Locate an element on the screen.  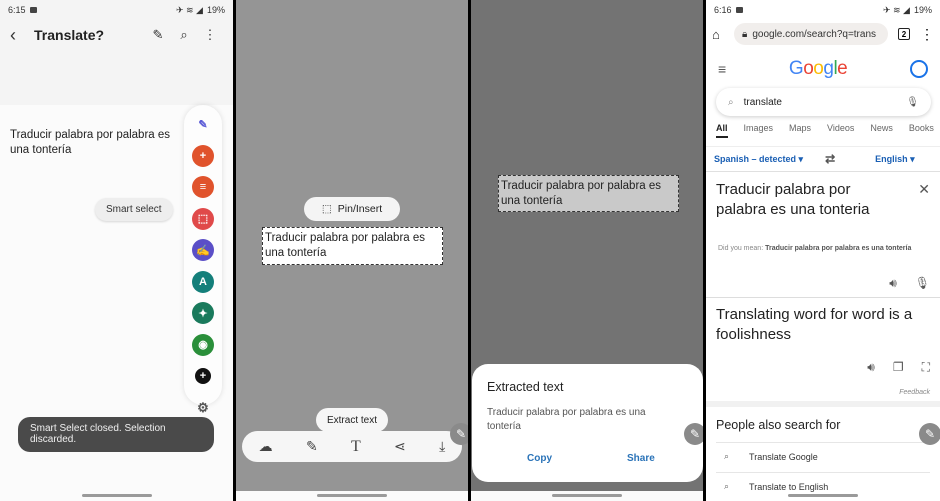
extract-text-tooltip: Extract text is located at coordinates (352, 420).